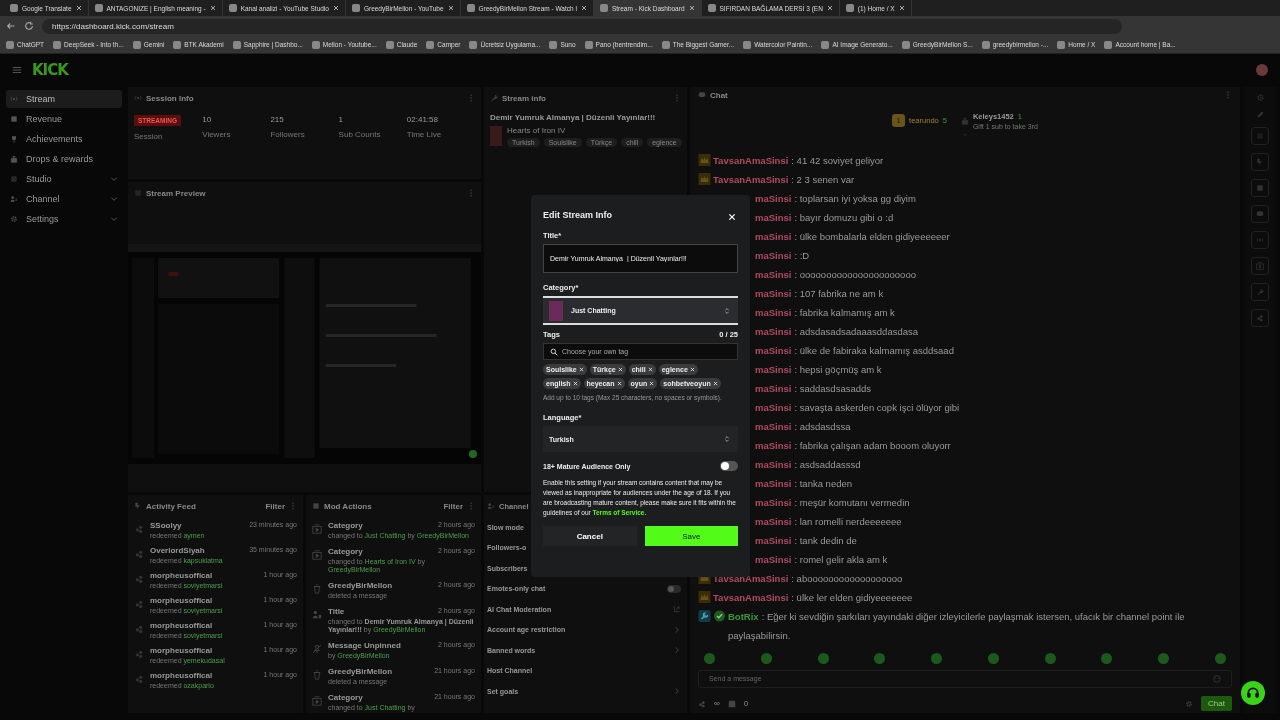 The height and width of the screenshot is (720, 1280). Describe the element at coordinates (348, 506) in the screenshot. I see `panel-title: Mod Actions` at that location.